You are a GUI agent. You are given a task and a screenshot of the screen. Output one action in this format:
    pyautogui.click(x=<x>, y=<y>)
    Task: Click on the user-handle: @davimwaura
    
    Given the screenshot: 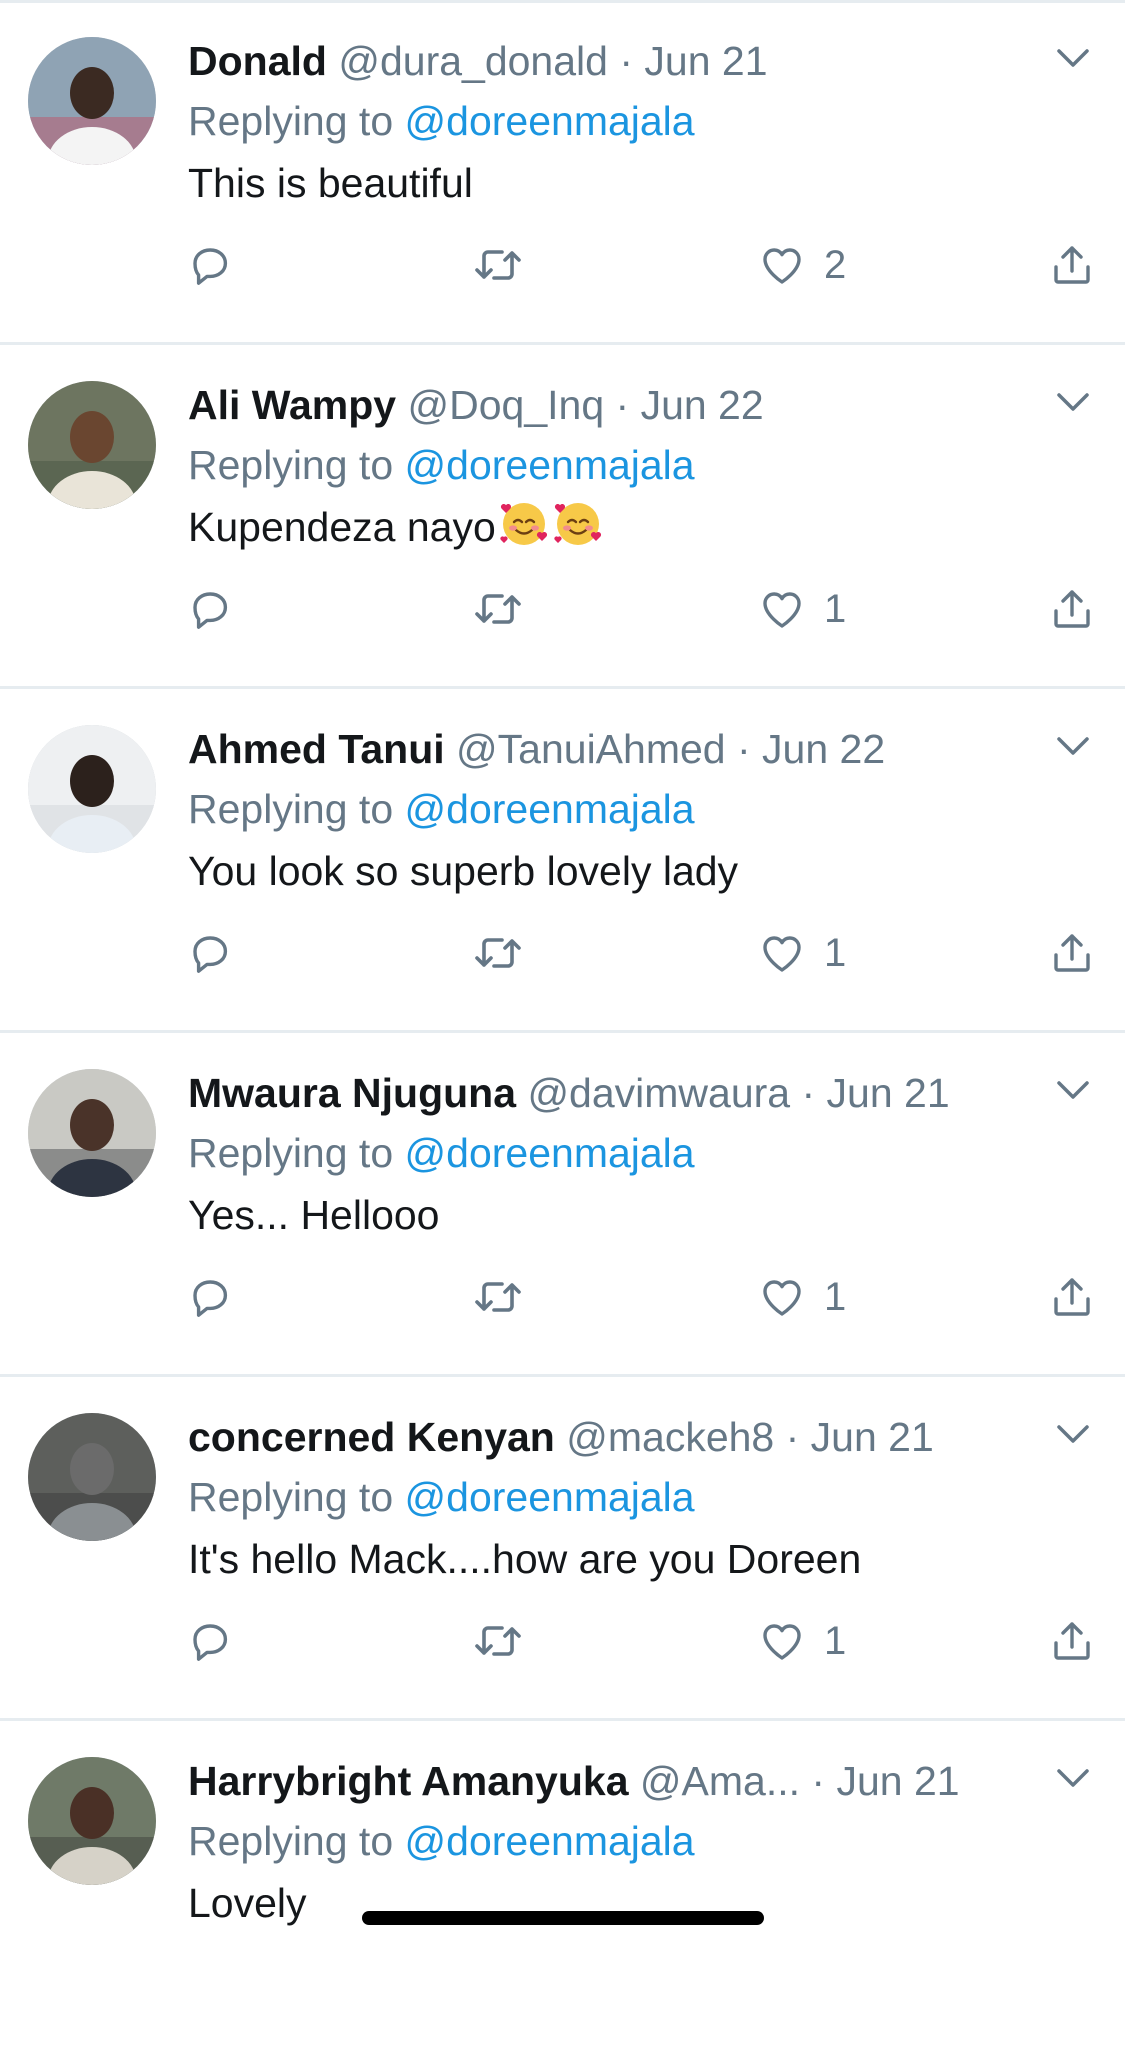 What is the action you would take?
    pyautogui.click(x=658, y=1093)
    